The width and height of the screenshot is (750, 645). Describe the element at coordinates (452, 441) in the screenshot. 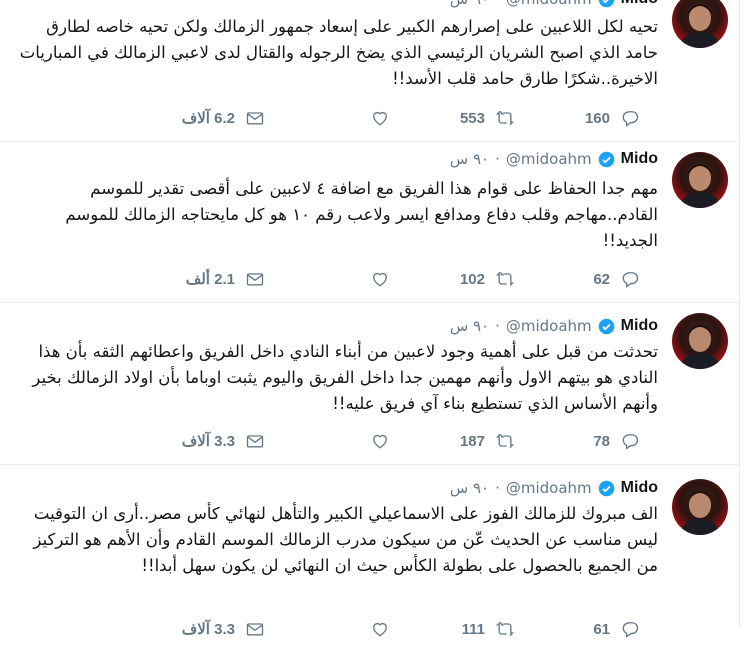

I see `retweet-action: 187` at that location.